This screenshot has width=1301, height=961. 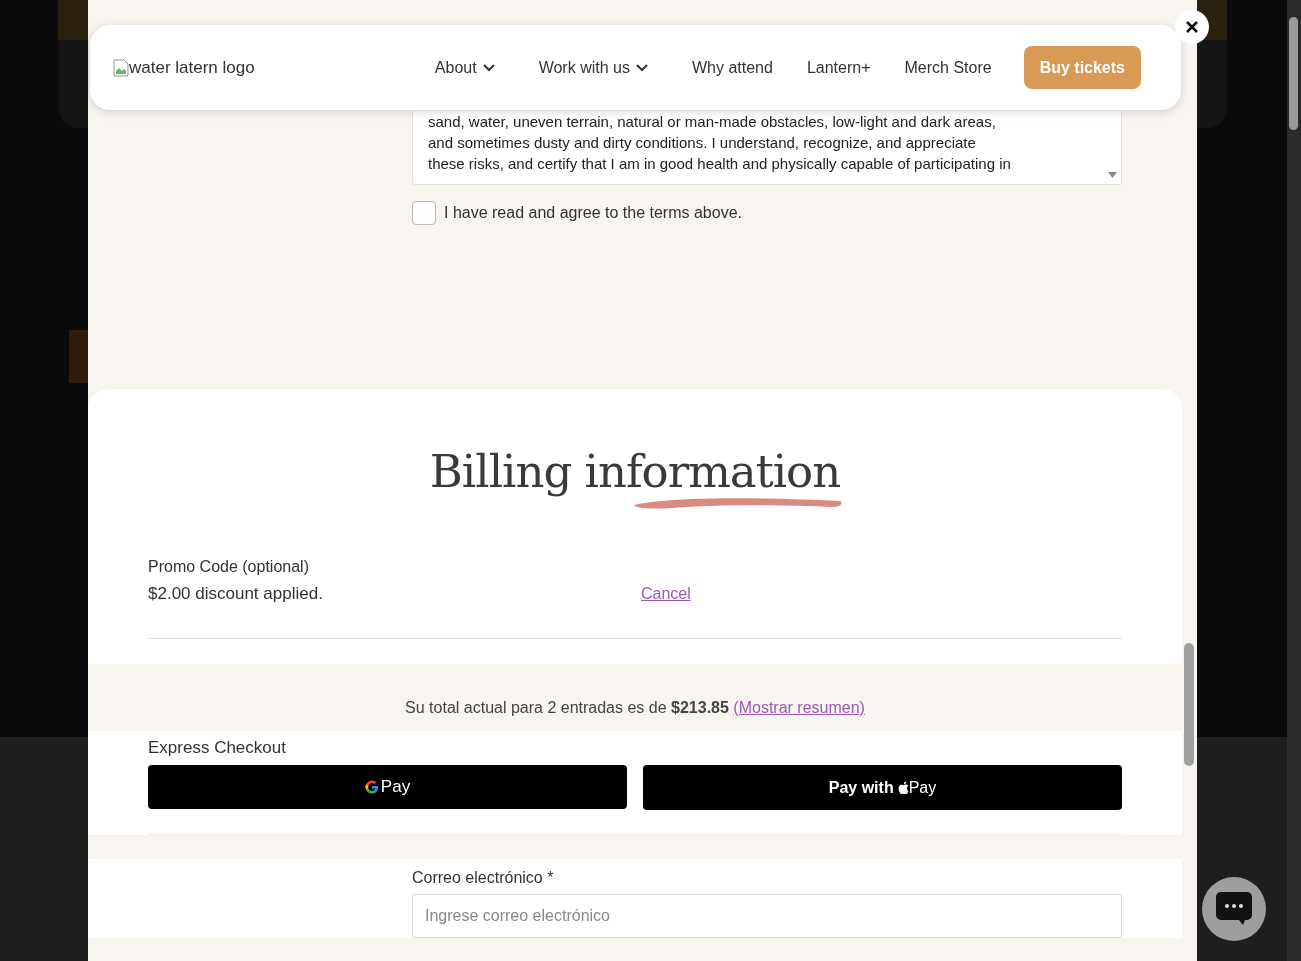 What do you see at coordinates (424, 213) in the screenshot?
I see `agree-checkbox` at bounding box center [424, 213].